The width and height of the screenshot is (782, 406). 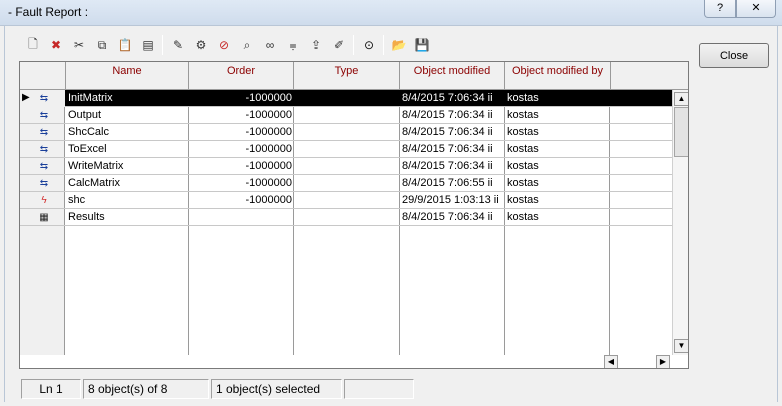 What do you see at coordinates (756, 9) in the screenshot?
I see `window-close-button: ✕` at bounding box center [756, 9].